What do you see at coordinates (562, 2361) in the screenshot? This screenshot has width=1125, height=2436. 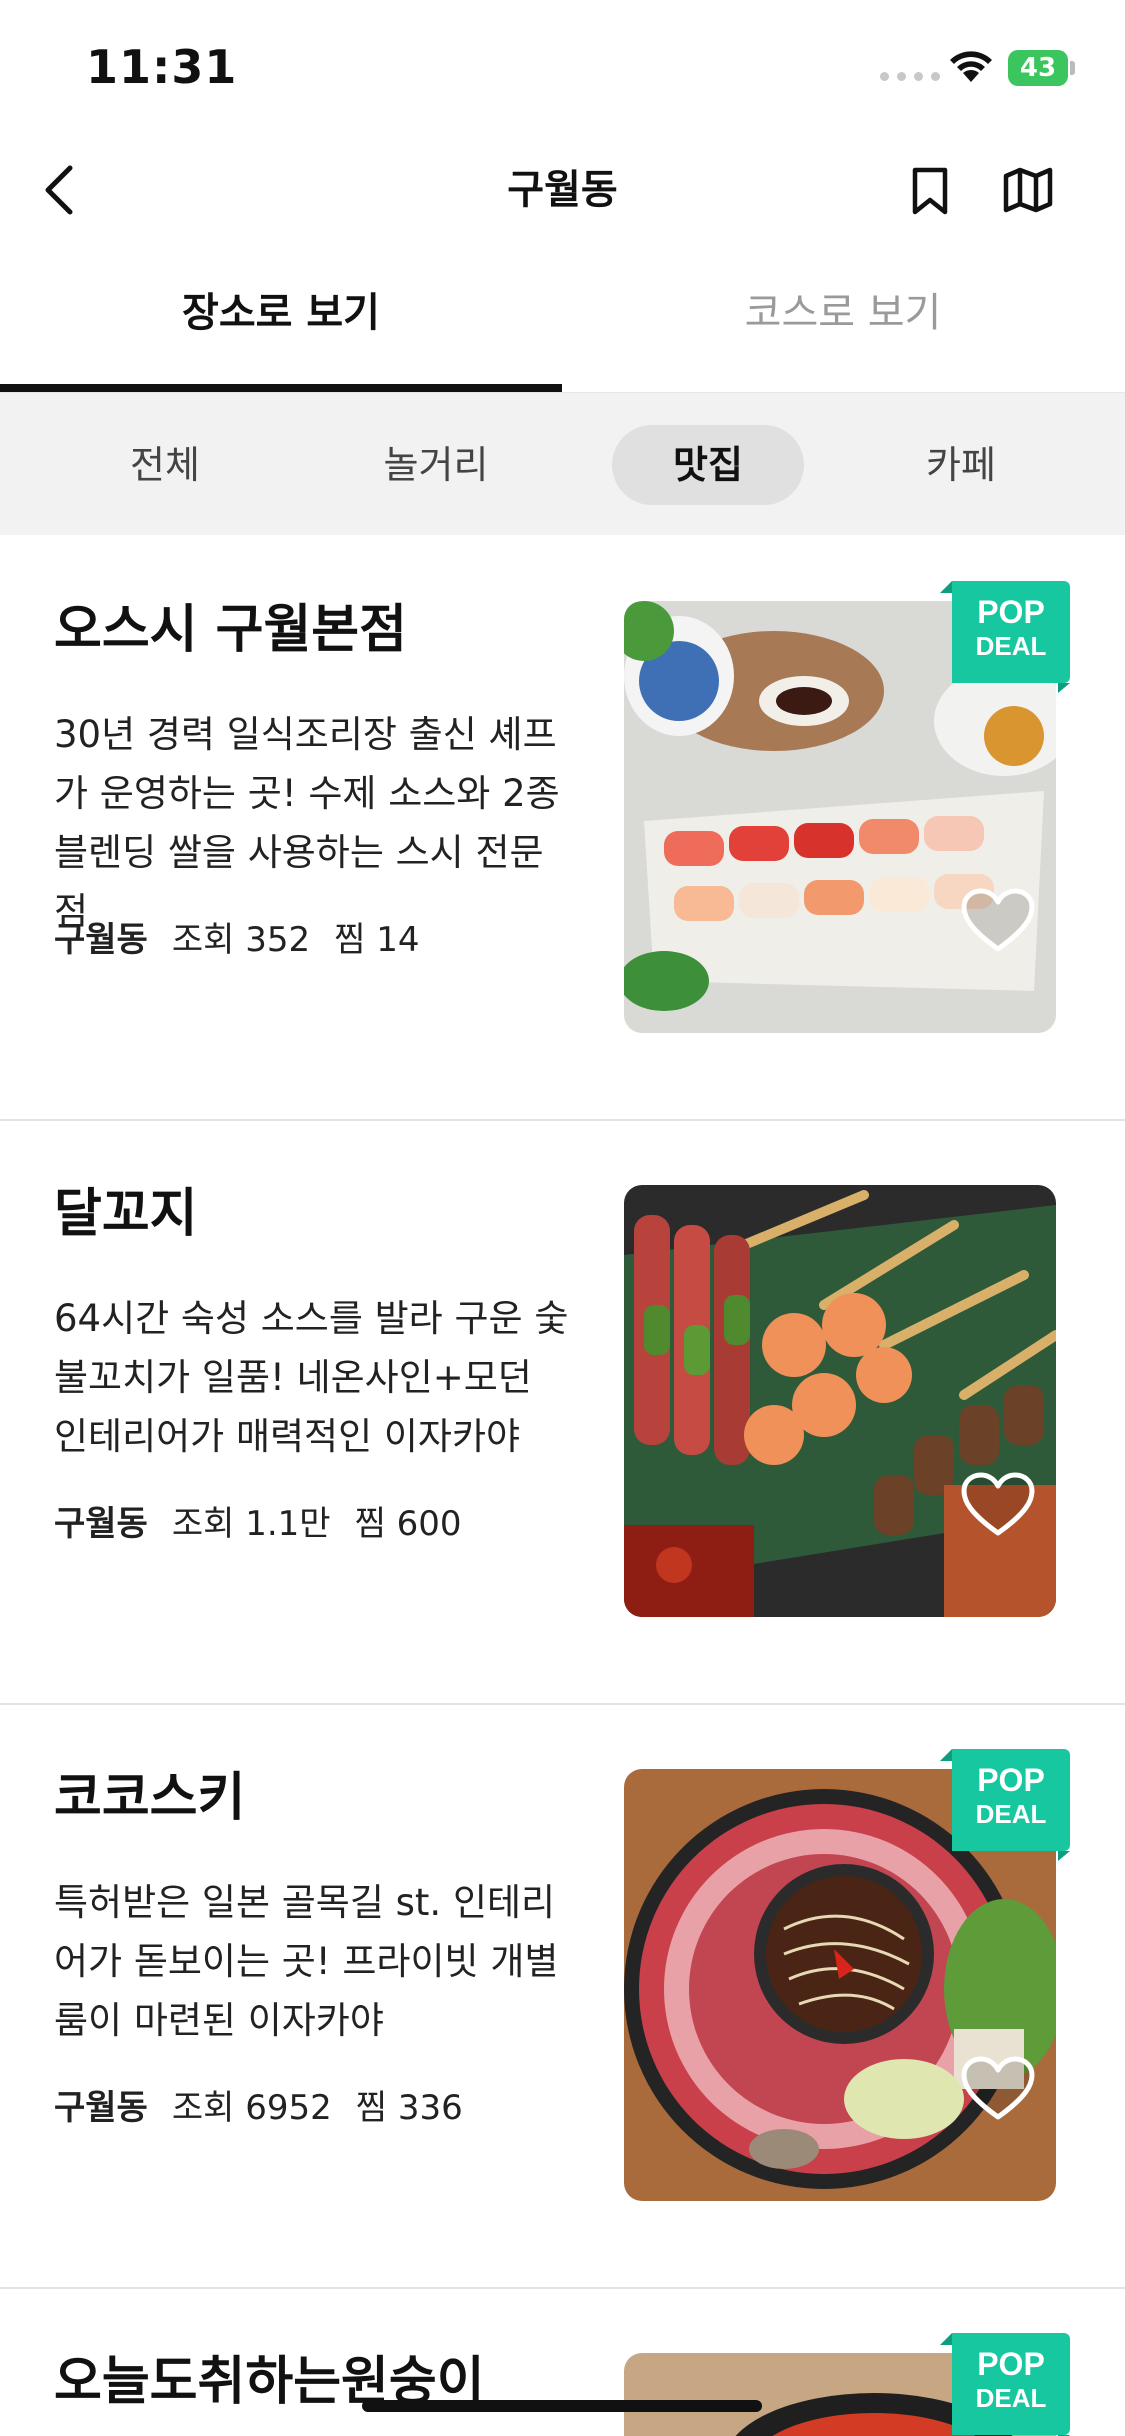 I see `list-item: 오늘도취하는원숭이 POP DEAL` at bounding box center [562, 2361].